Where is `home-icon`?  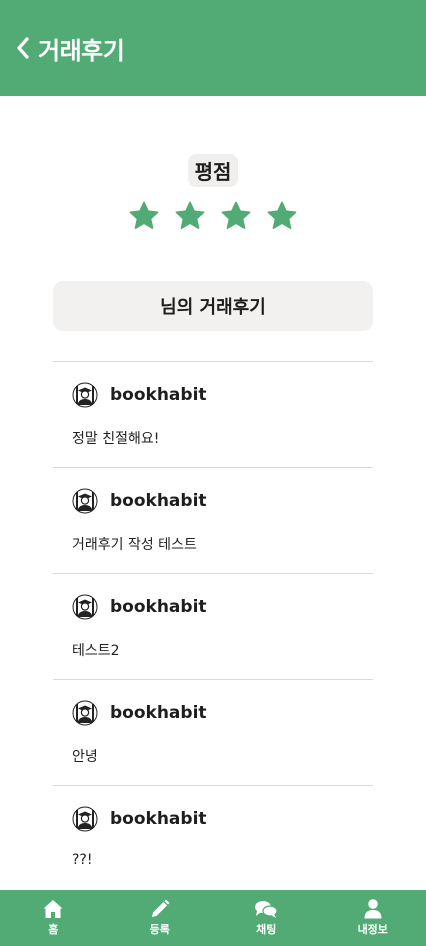 home-icon is located at coordinates (53, 909).